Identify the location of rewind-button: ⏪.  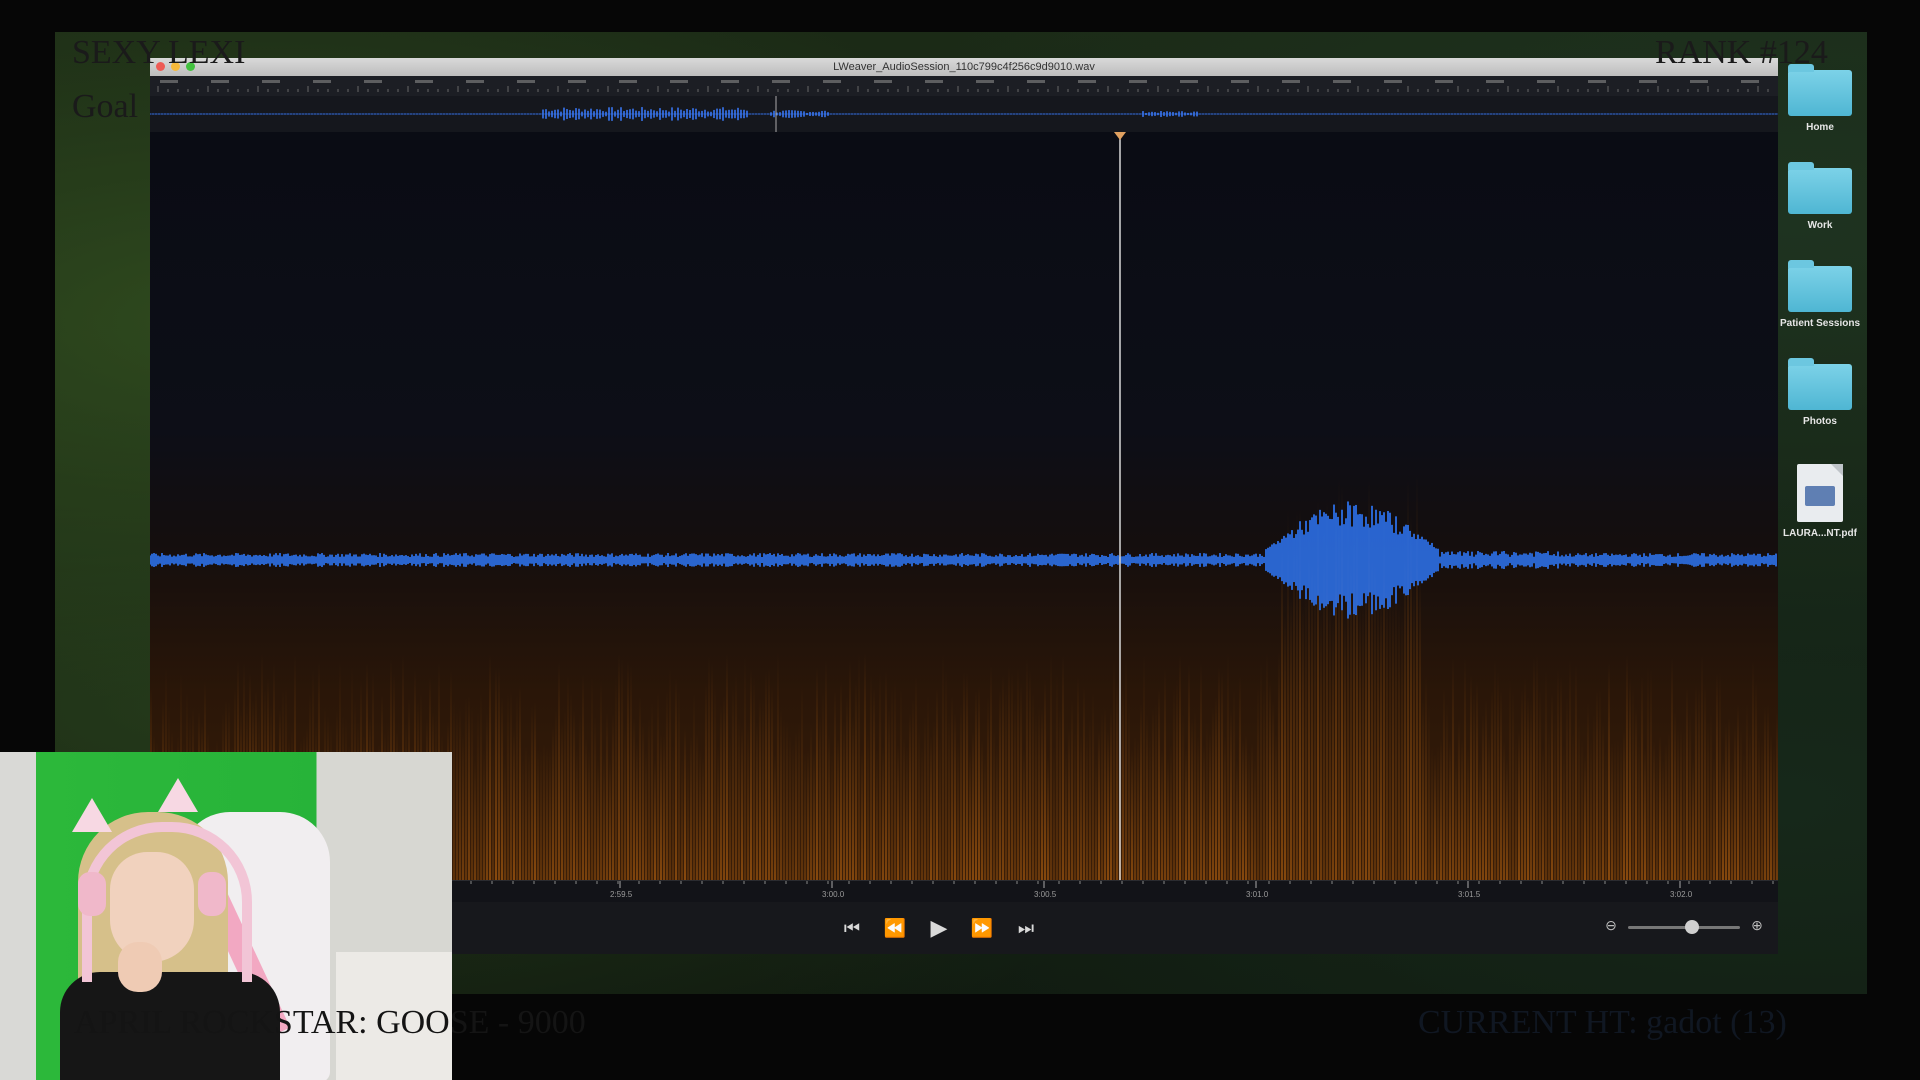
(895, 928).